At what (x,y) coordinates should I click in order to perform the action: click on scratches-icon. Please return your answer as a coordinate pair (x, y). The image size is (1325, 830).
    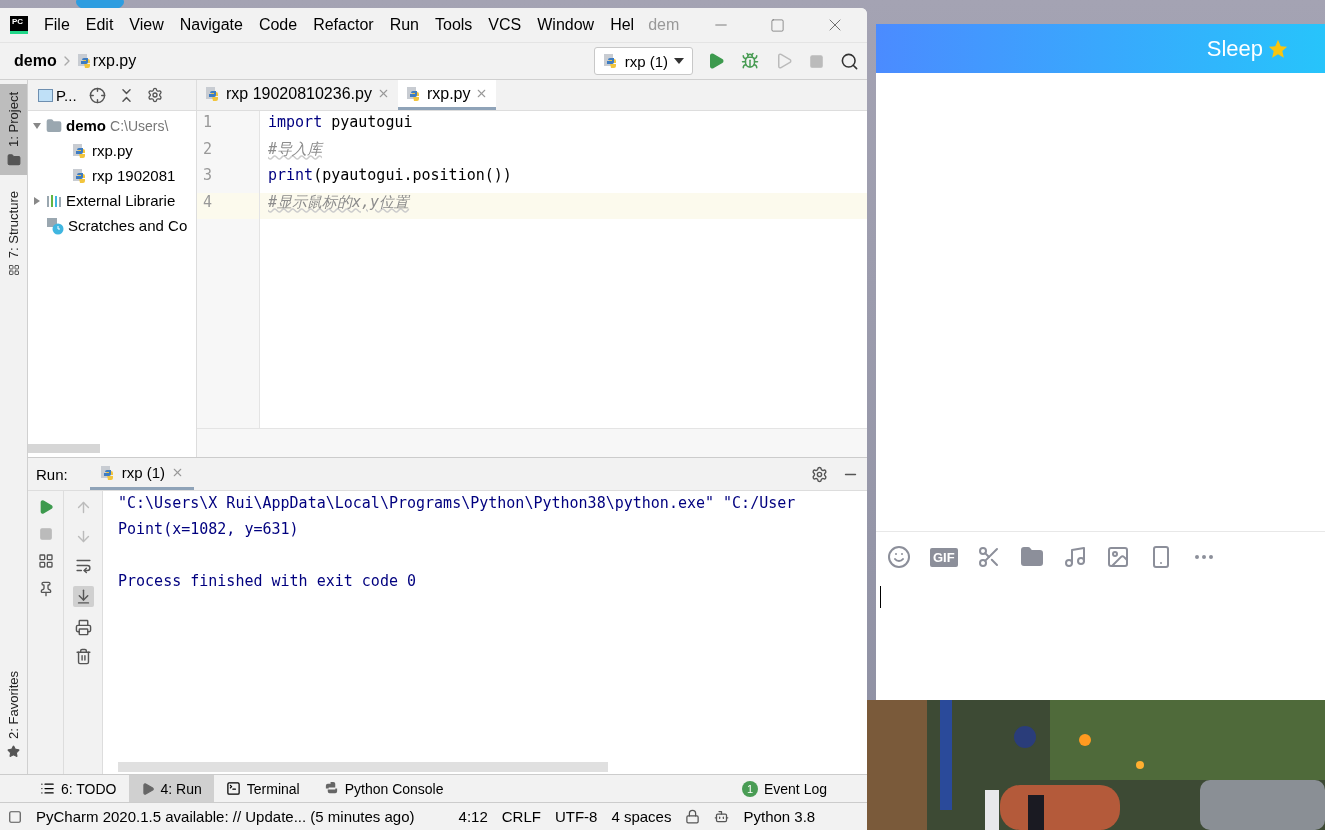
    Looking at the image, I should click on (55, 225).